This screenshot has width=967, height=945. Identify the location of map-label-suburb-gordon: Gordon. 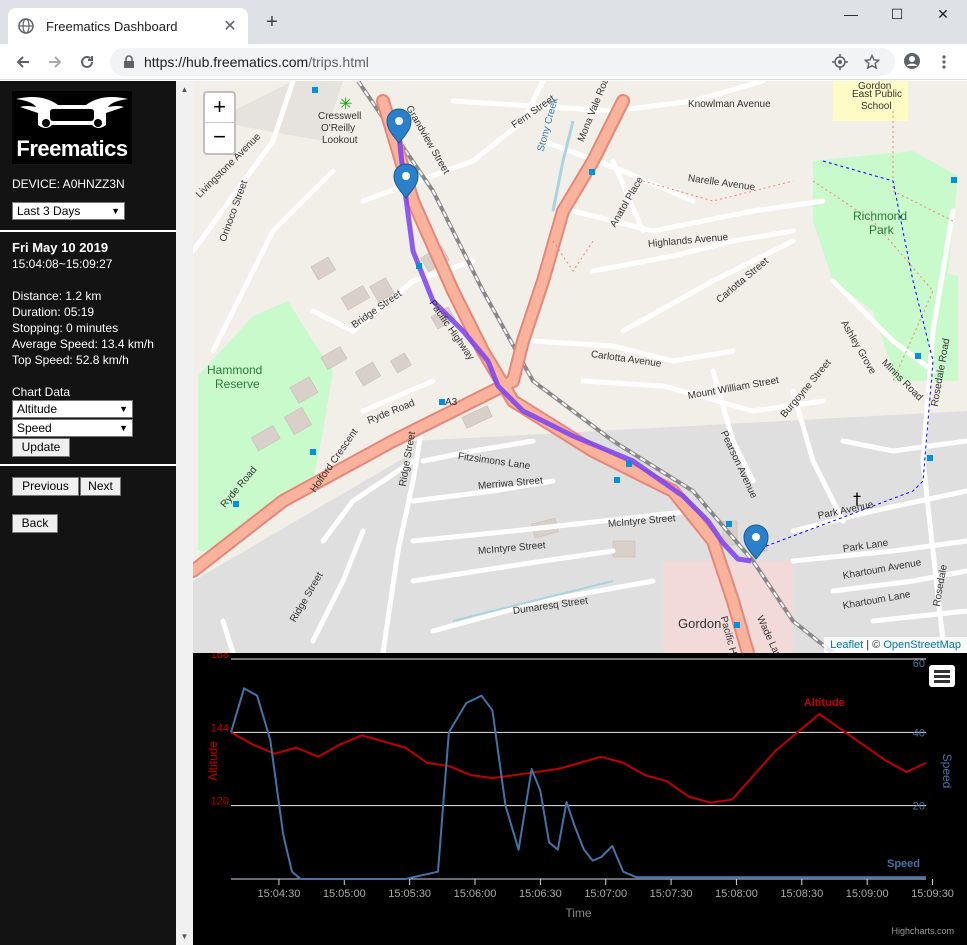
(700, 623).